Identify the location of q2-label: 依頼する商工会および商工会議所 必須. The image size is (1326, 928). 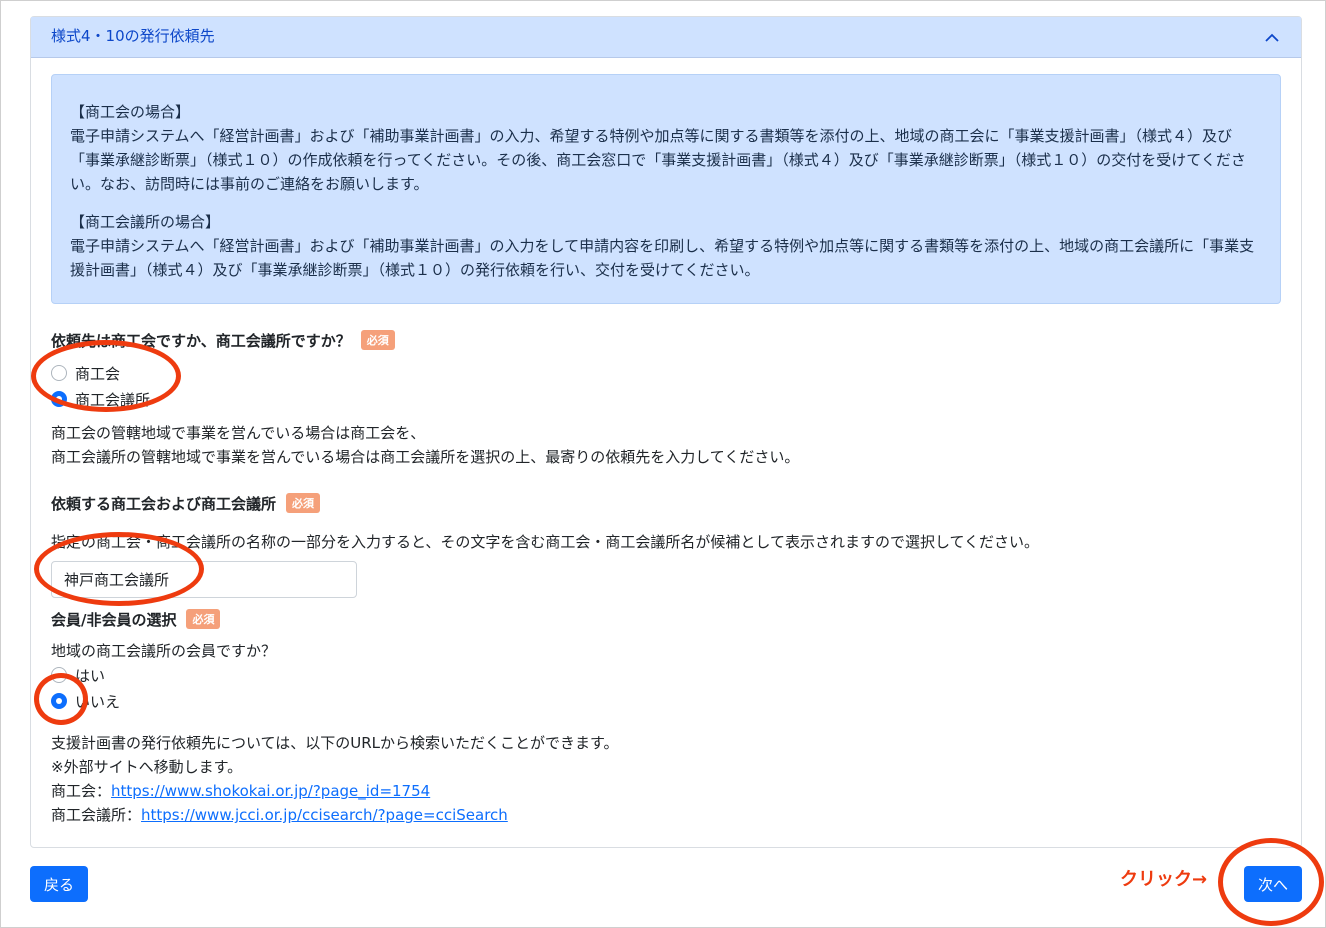
(186, 503).